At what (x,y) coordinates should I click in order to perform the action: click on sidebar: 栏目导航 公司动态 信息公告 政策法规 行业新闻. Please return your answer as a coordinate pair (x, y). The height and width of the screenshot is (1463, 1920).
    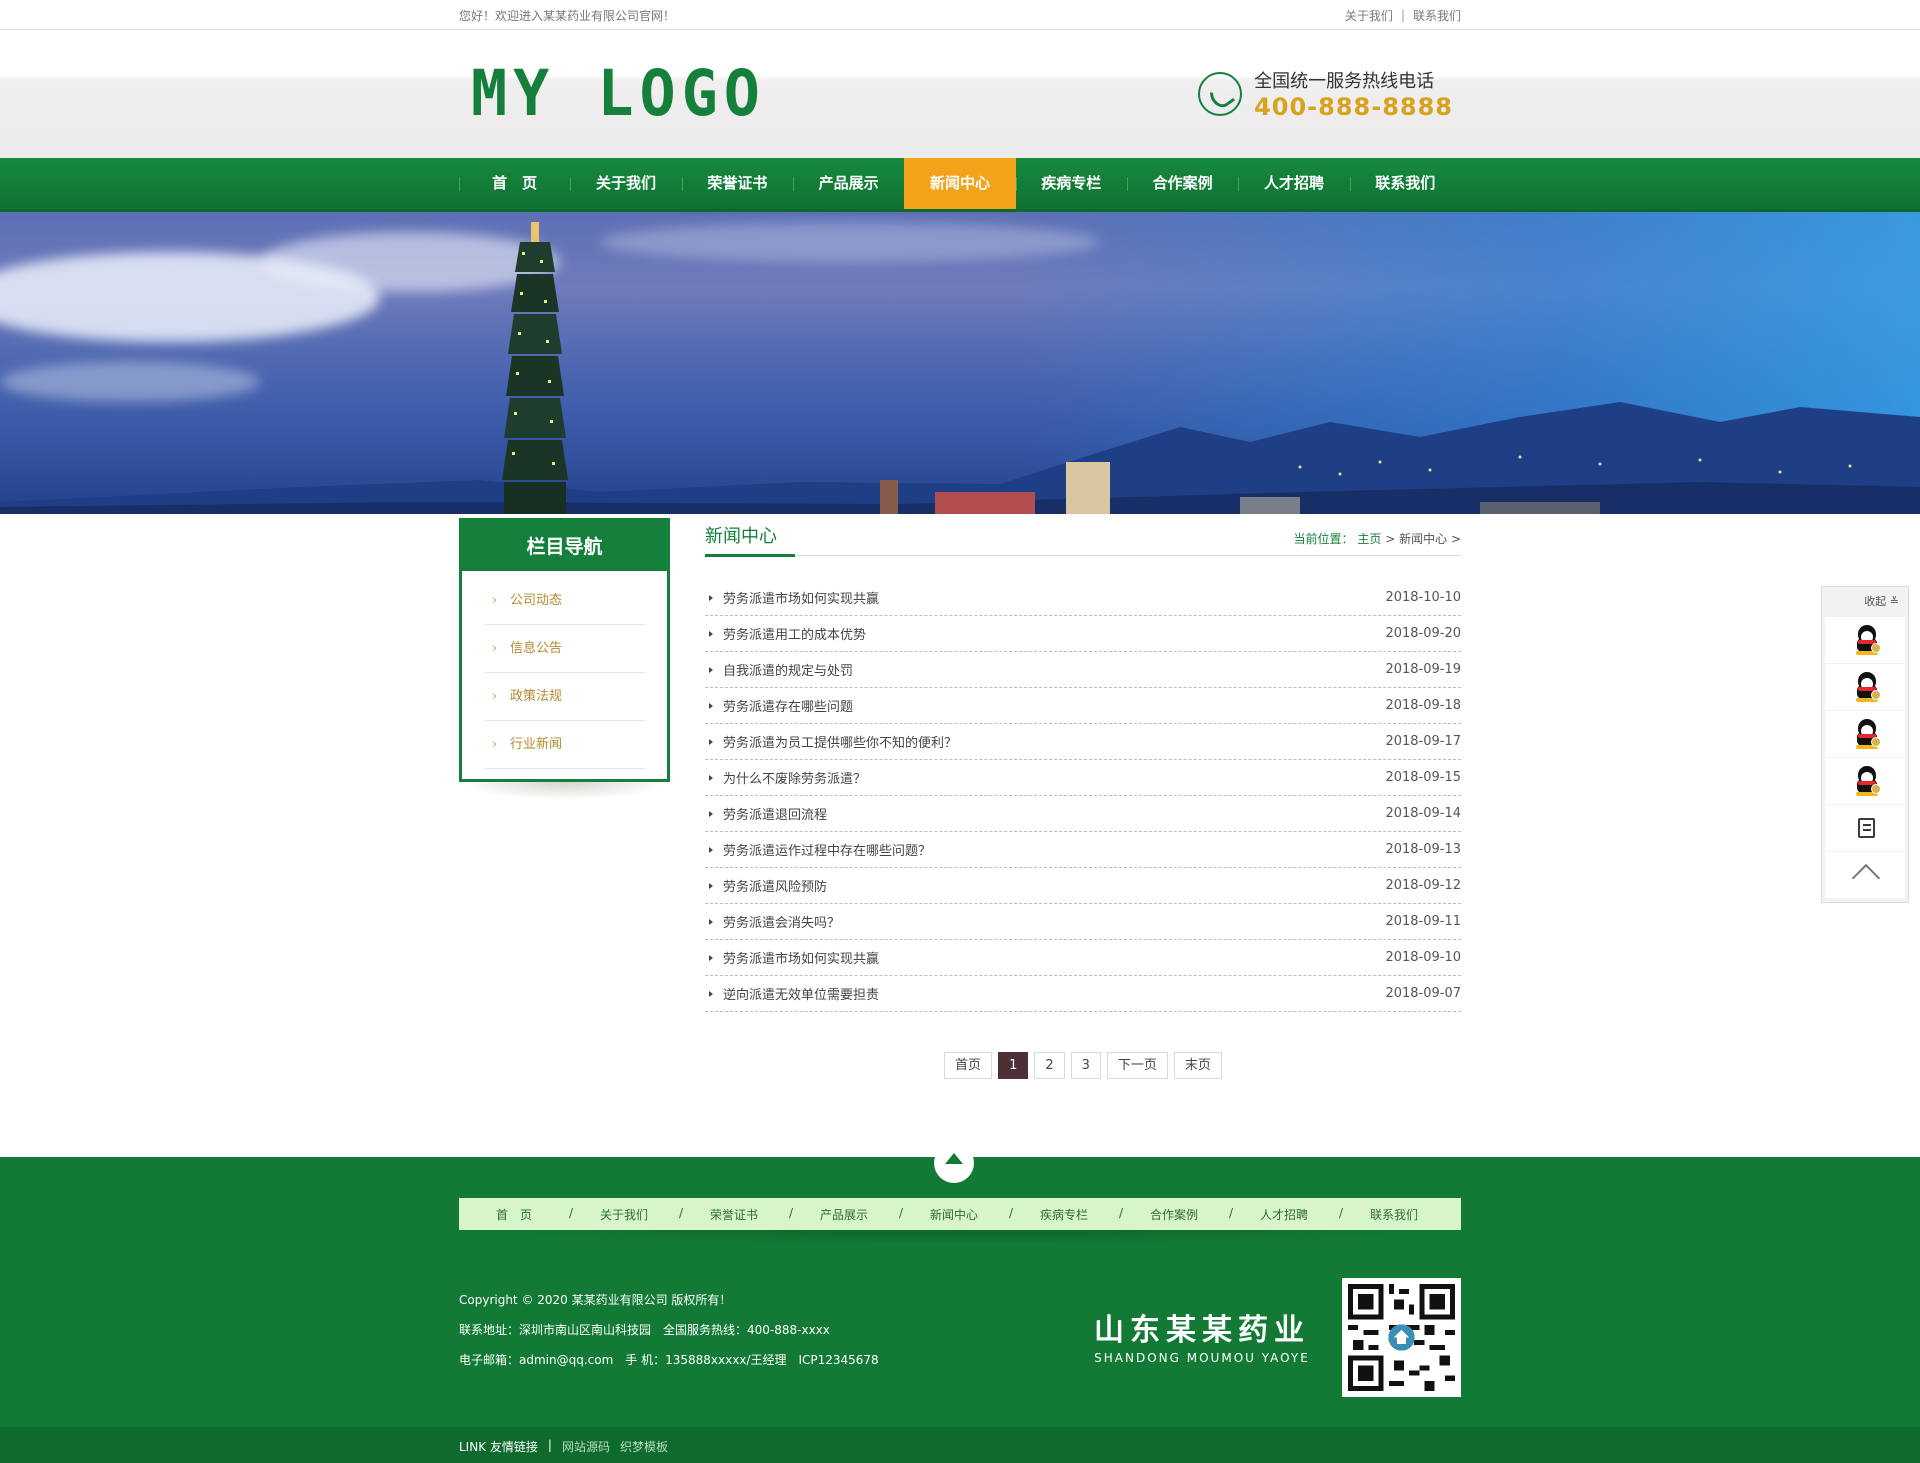
    Looking at the image, I should click on (564, 659).